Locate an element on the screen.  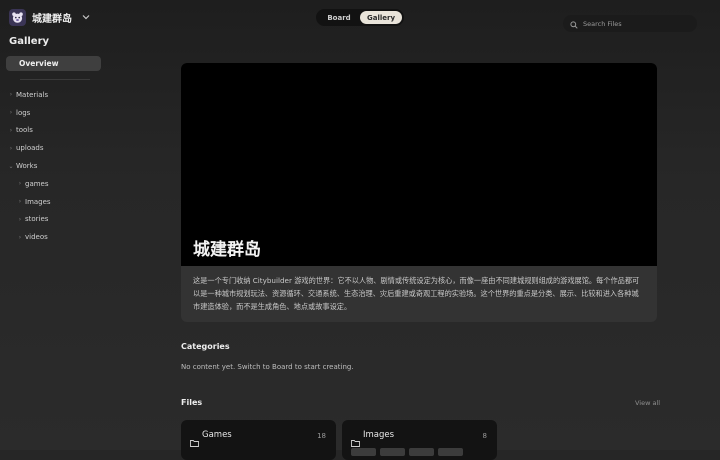
tree-item-tools: › tools is located at coordinates (55, 131).